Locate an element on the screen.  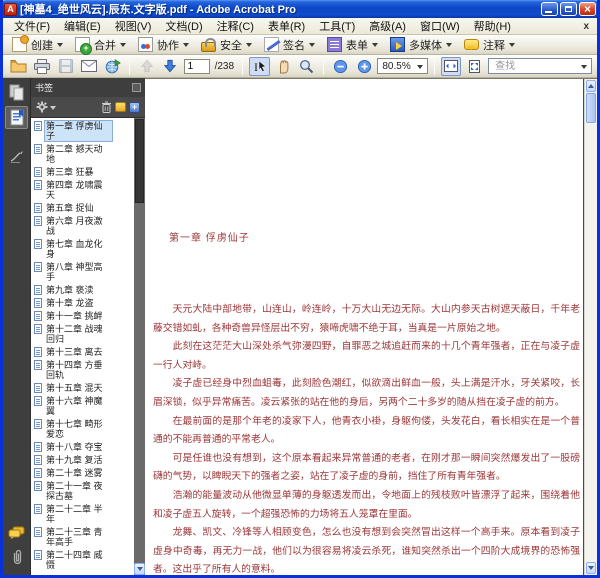
bookmarks-panel-button is located at coordinates (16, 117).